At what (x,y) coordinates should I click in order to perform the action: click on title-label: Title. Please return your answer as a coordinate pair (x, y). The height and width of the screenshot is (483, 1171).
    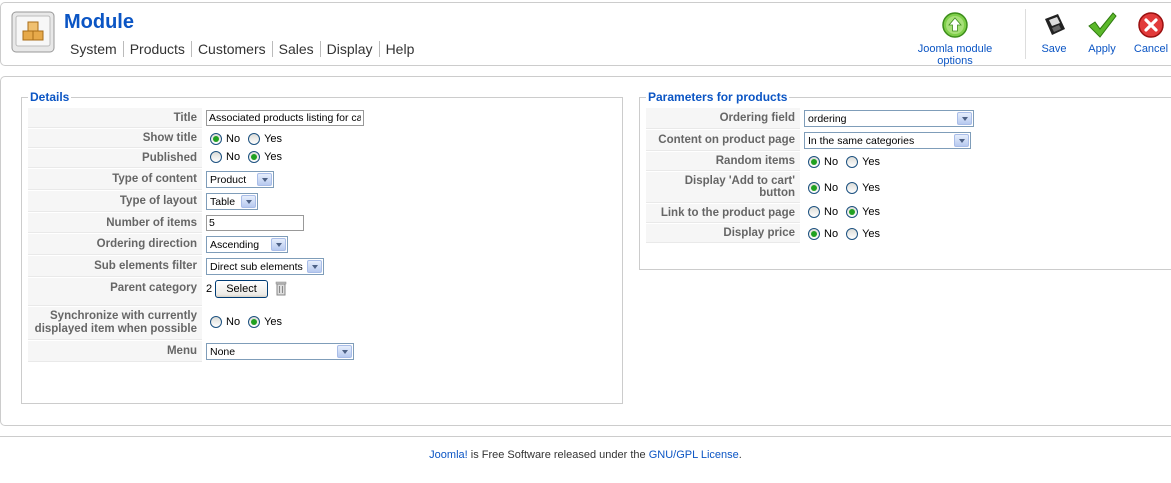
    Looking at the image, I should click on (115, 118).